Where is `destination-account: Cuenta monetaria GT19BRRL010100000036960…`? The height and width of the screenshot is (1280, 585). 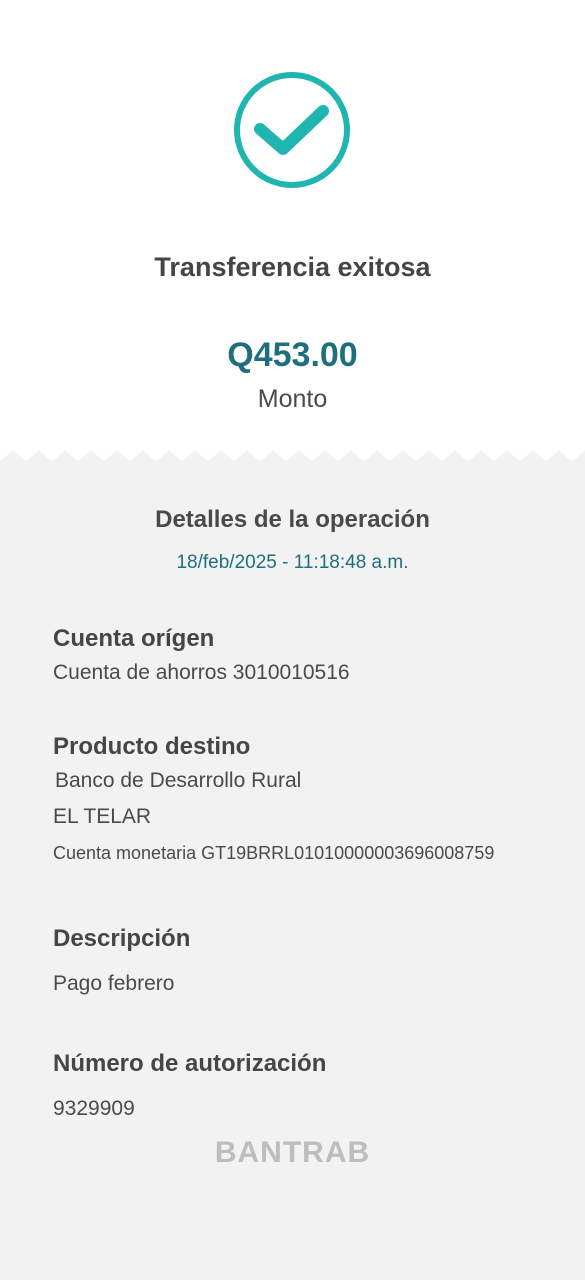
destination-account: Cuenta monetaria GT19BRRL010100000036960… is located at coordinates (274, 853).